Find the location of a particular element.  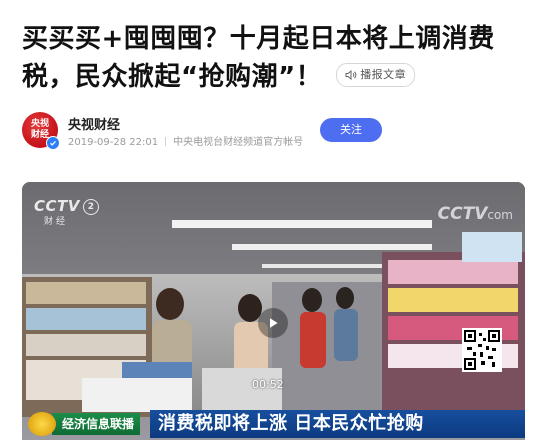

news-banner: 经济信息联播 消费税即将上涨 日本民众忙抢购 is located at coordinates (273, 424).